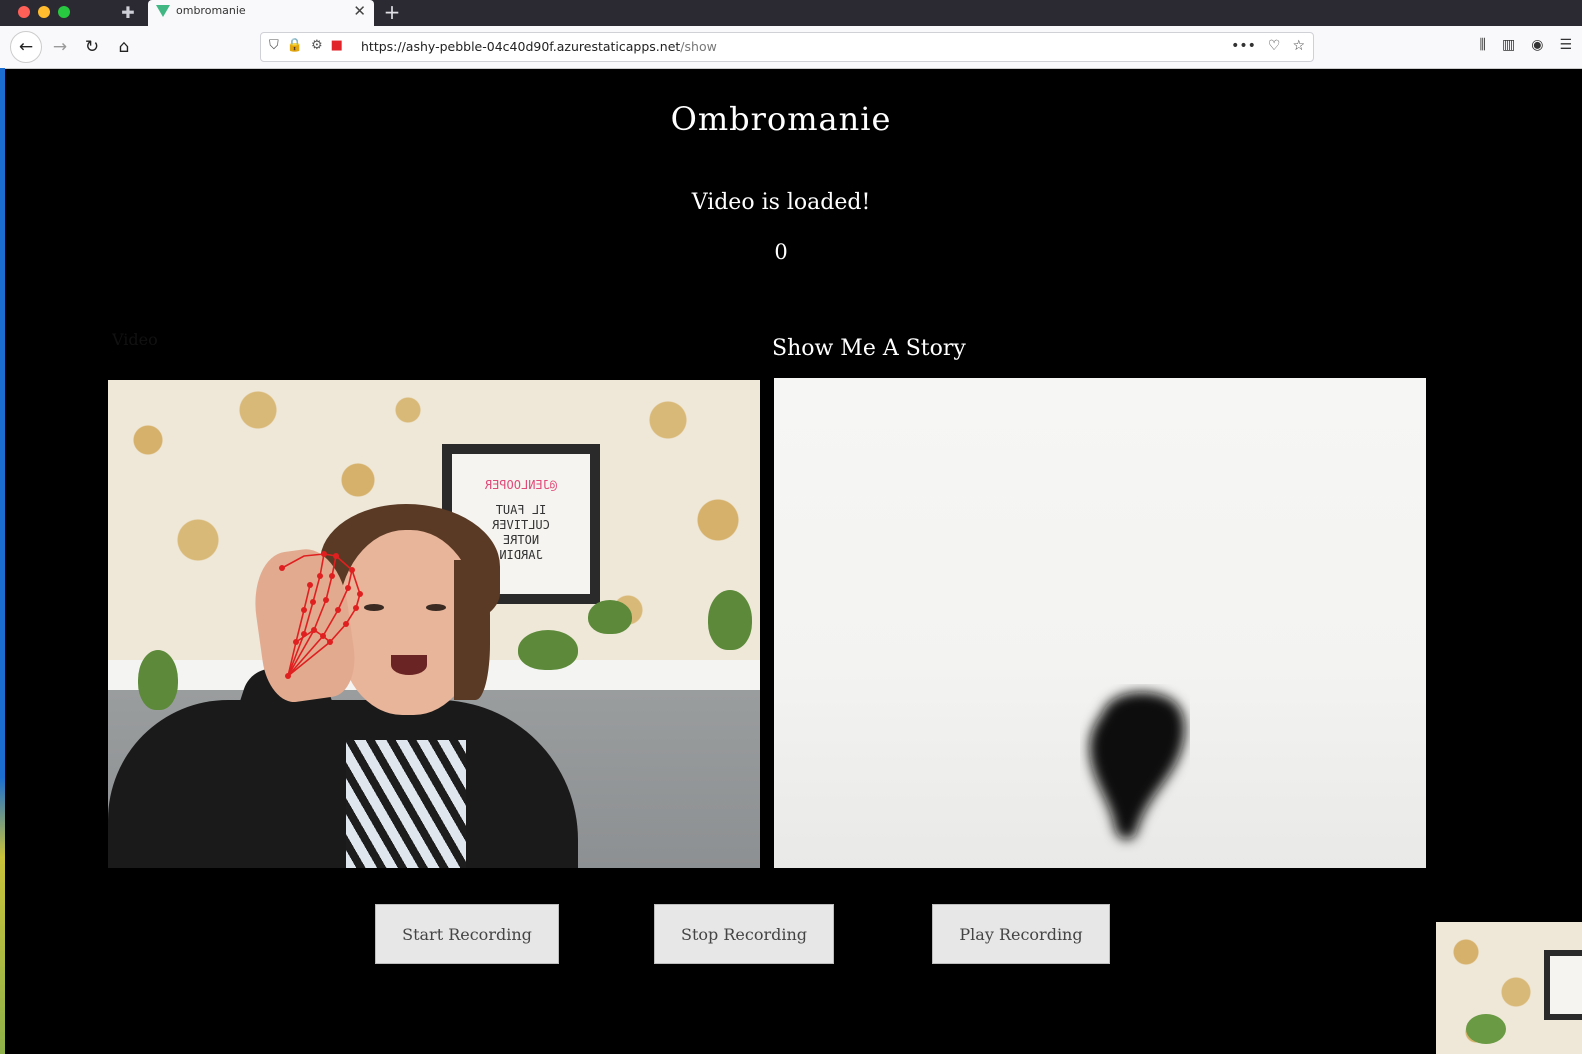 The height and width of the screenshot is (1054, 1582). What do you see at coordinates (1483, 45) in the screenshot?
I see `library-icon: ⫼` at bounding box center [1483, 45].